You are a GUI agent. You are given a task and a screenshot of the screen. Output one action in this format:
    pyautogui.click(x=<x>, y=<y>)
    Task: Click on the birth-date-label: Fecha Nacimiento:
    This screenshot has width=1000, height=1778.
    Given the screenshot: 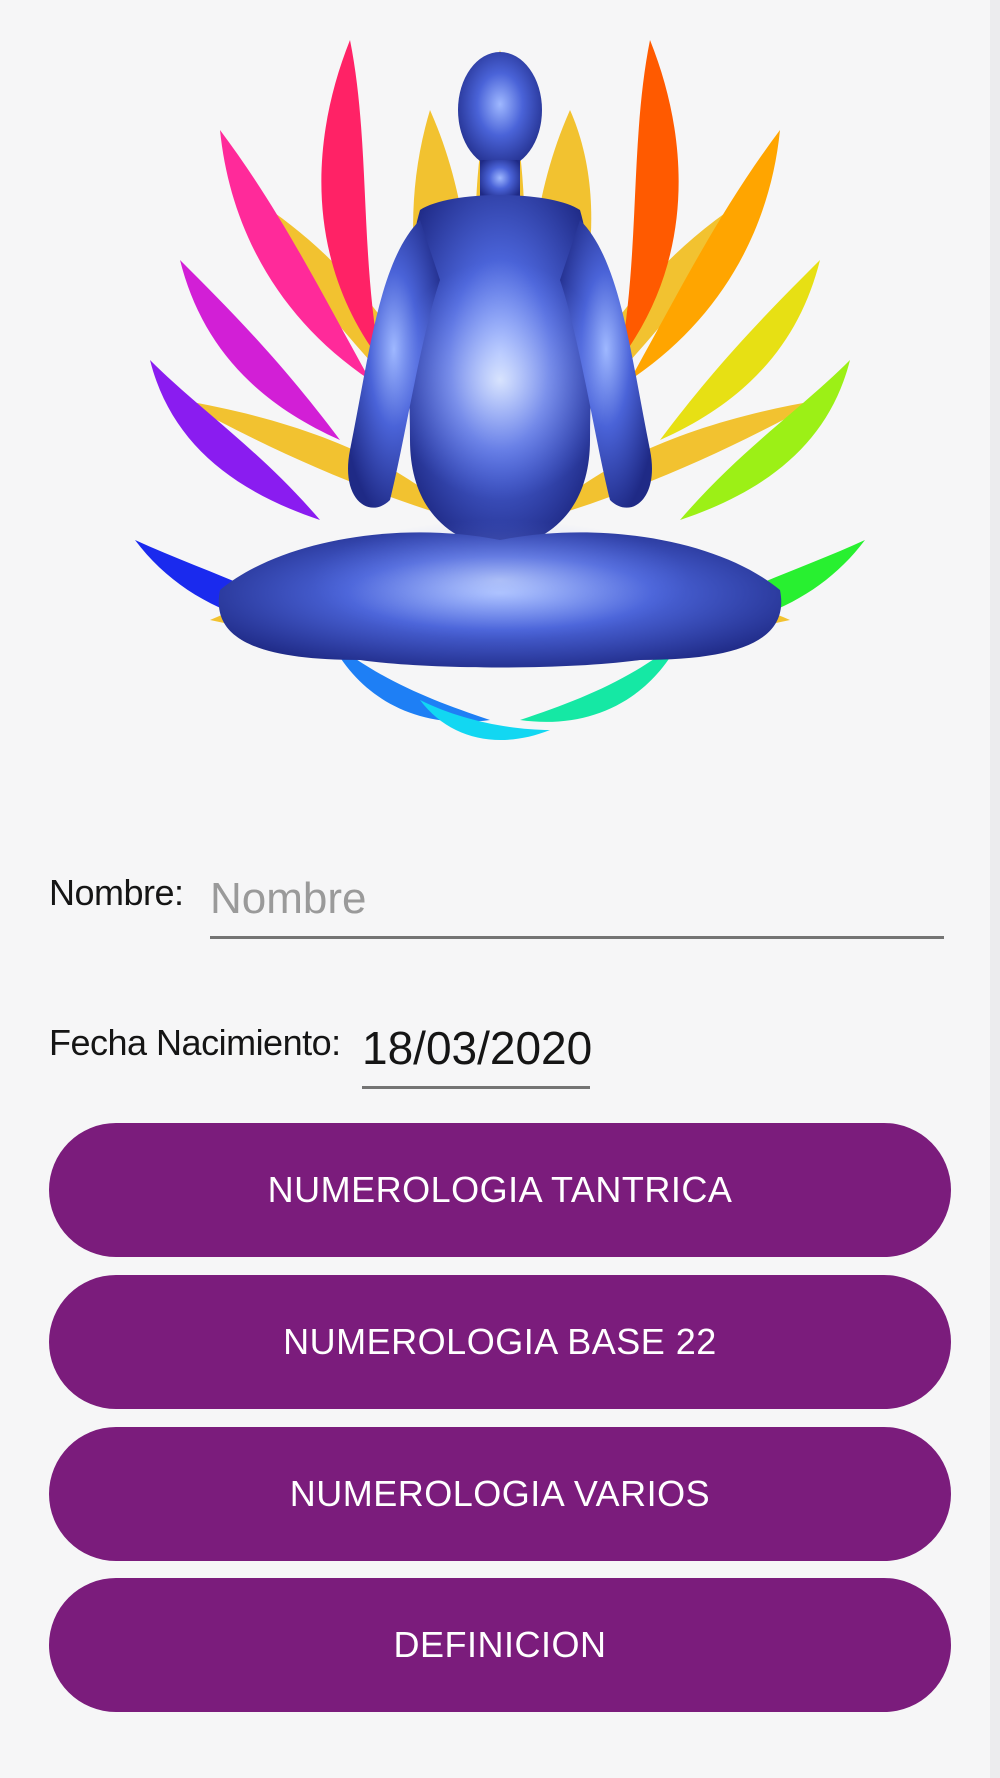 What is the action you would take?
    pyautogui.click(x=195, y=1042)
    